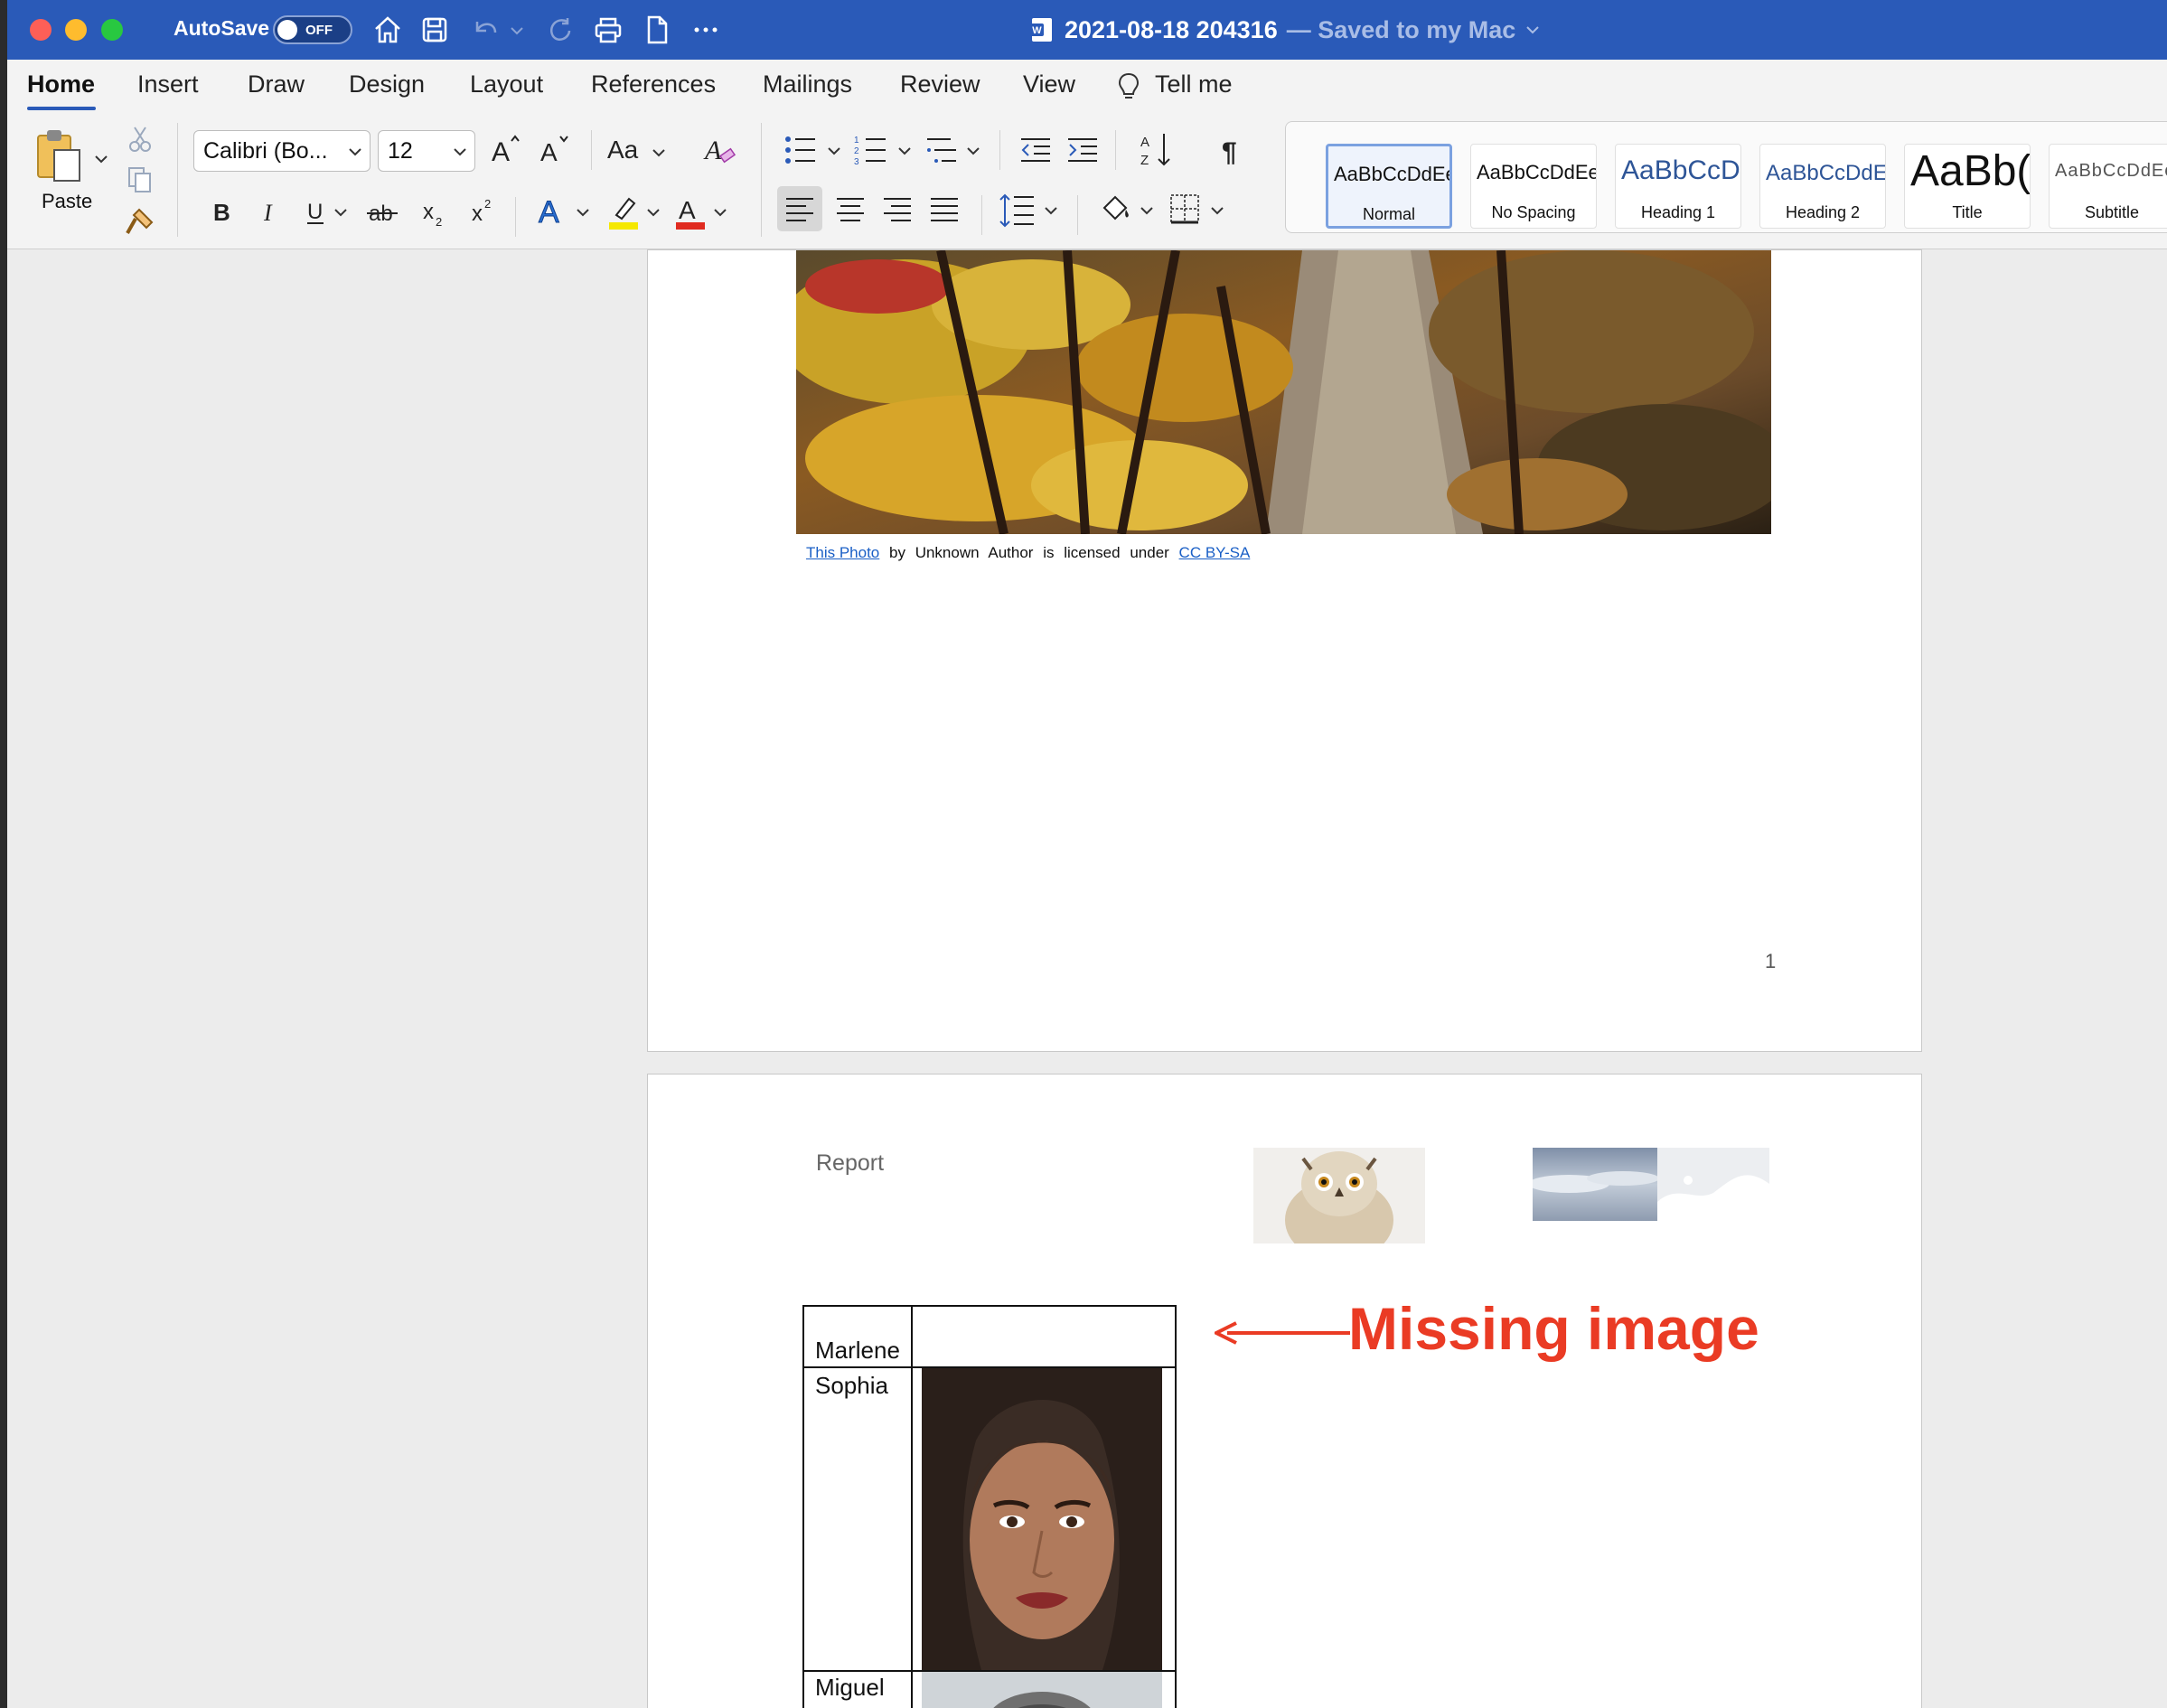 The width and height of the screenshot is (2167, 1708). What do you see at coordinates (622, 150) in the screenshot?
I see `change-case-button: Aa` at bounding box center [622, 150].